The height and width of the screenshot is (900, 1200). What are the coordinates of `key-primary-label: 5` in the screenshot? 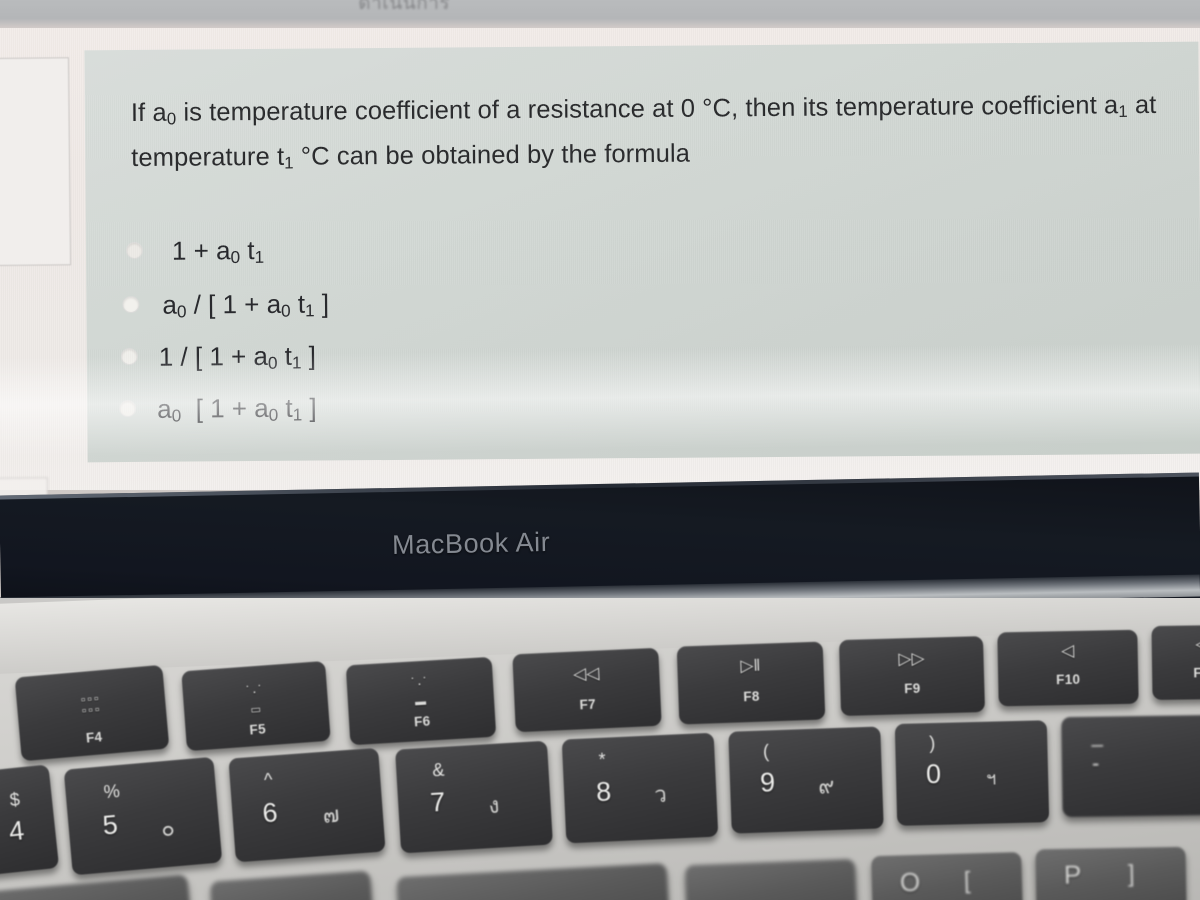 It's located at (110, 825).